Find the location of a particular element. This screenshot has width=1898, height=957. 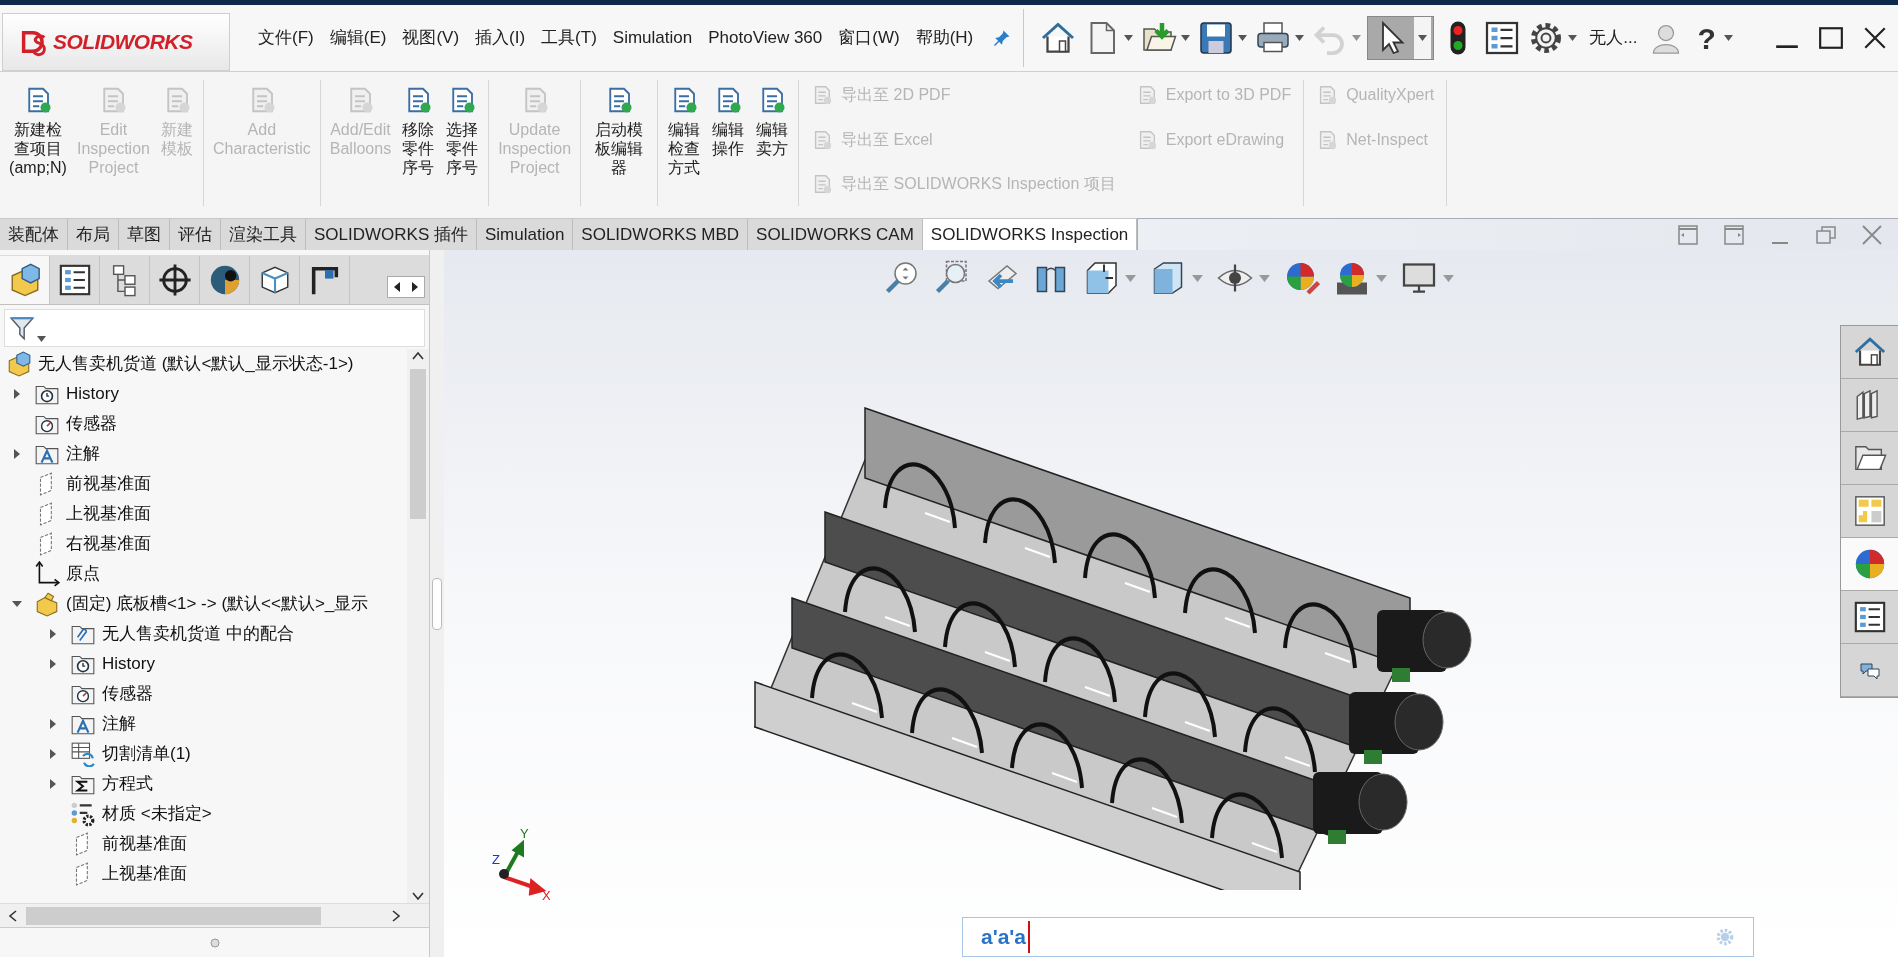

tree-item-label: 原点 is located at coordinates (83, 574).